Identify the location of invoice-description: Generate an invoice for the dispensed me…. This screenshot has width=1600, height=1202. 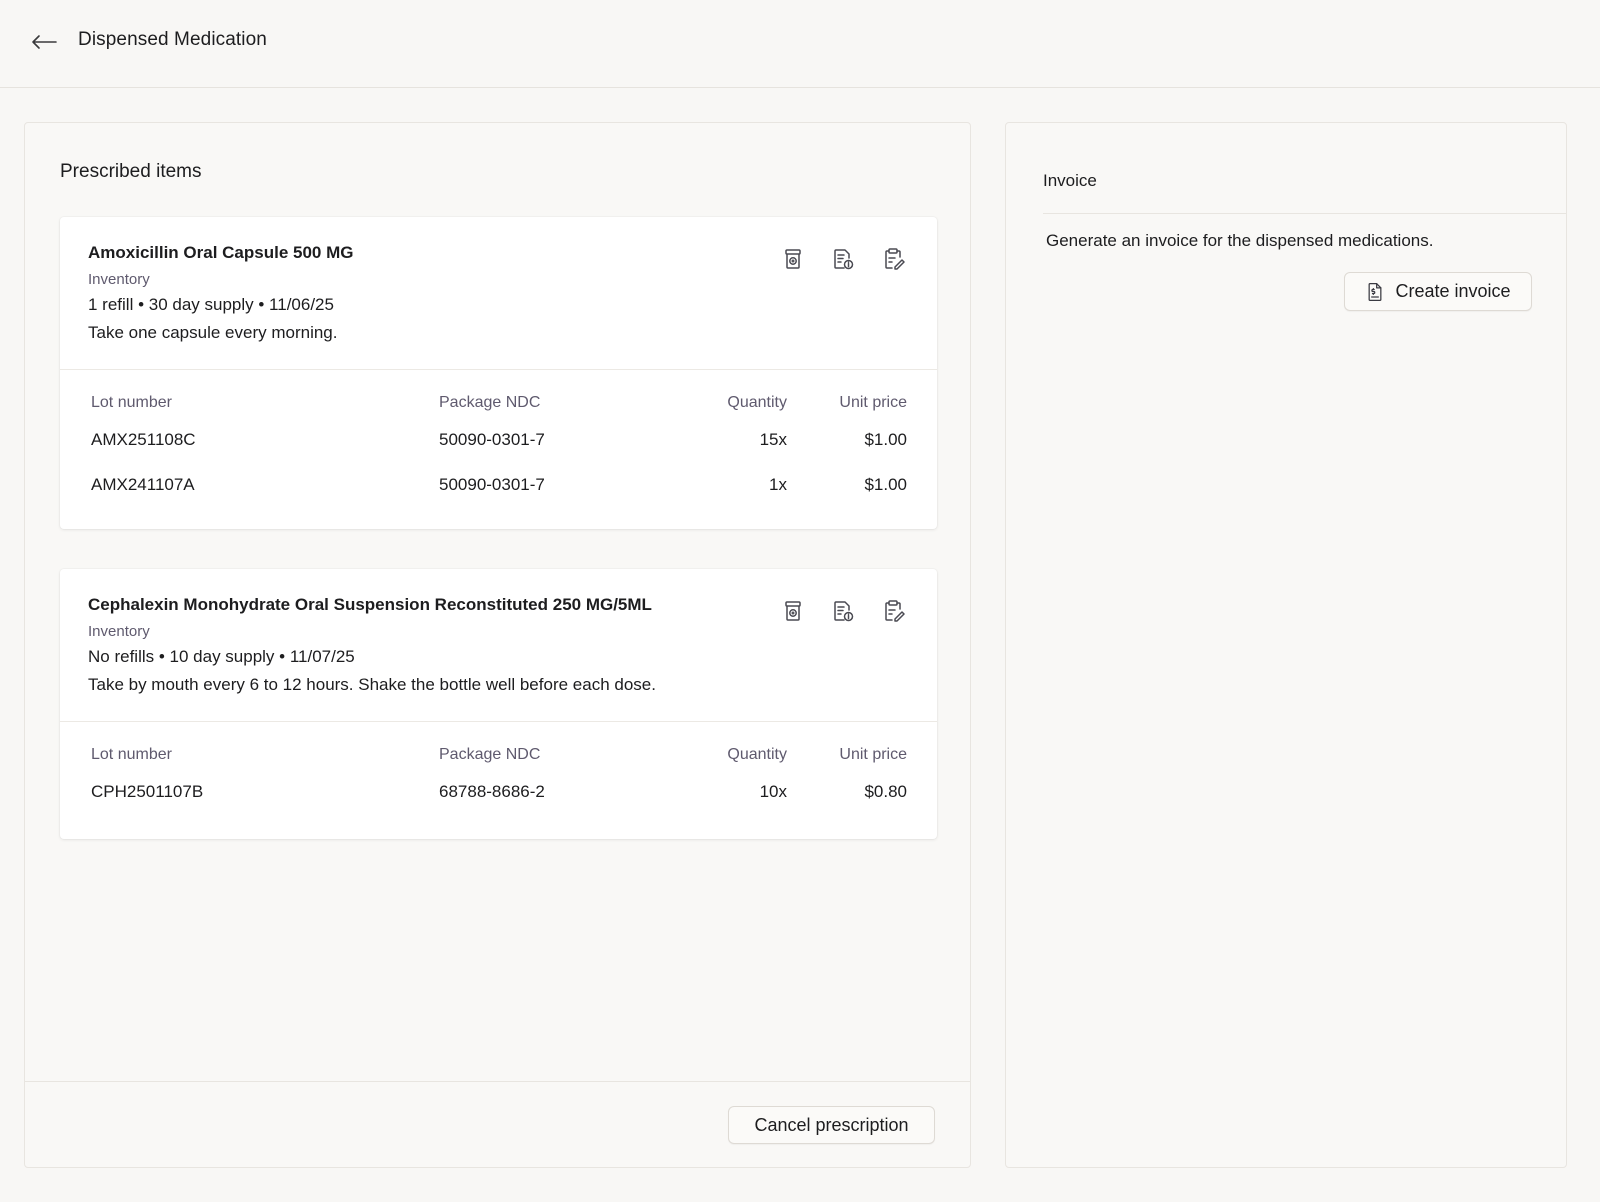
(1240, 240).